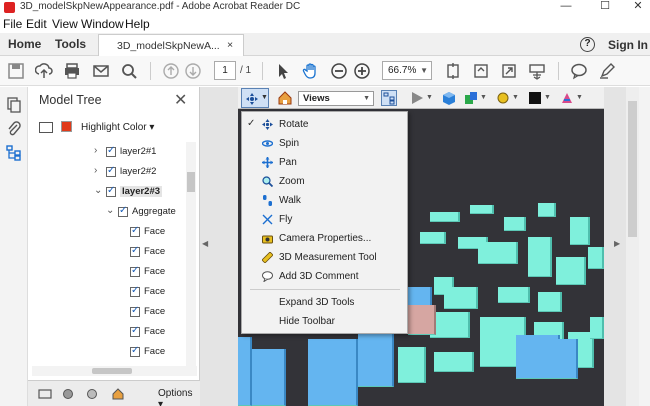 This screenshot has width=650, height=406. What do you see at coordinates (65, 24) in the screenshot?
I see `menu-view: View` at bounding box center [65, 24].